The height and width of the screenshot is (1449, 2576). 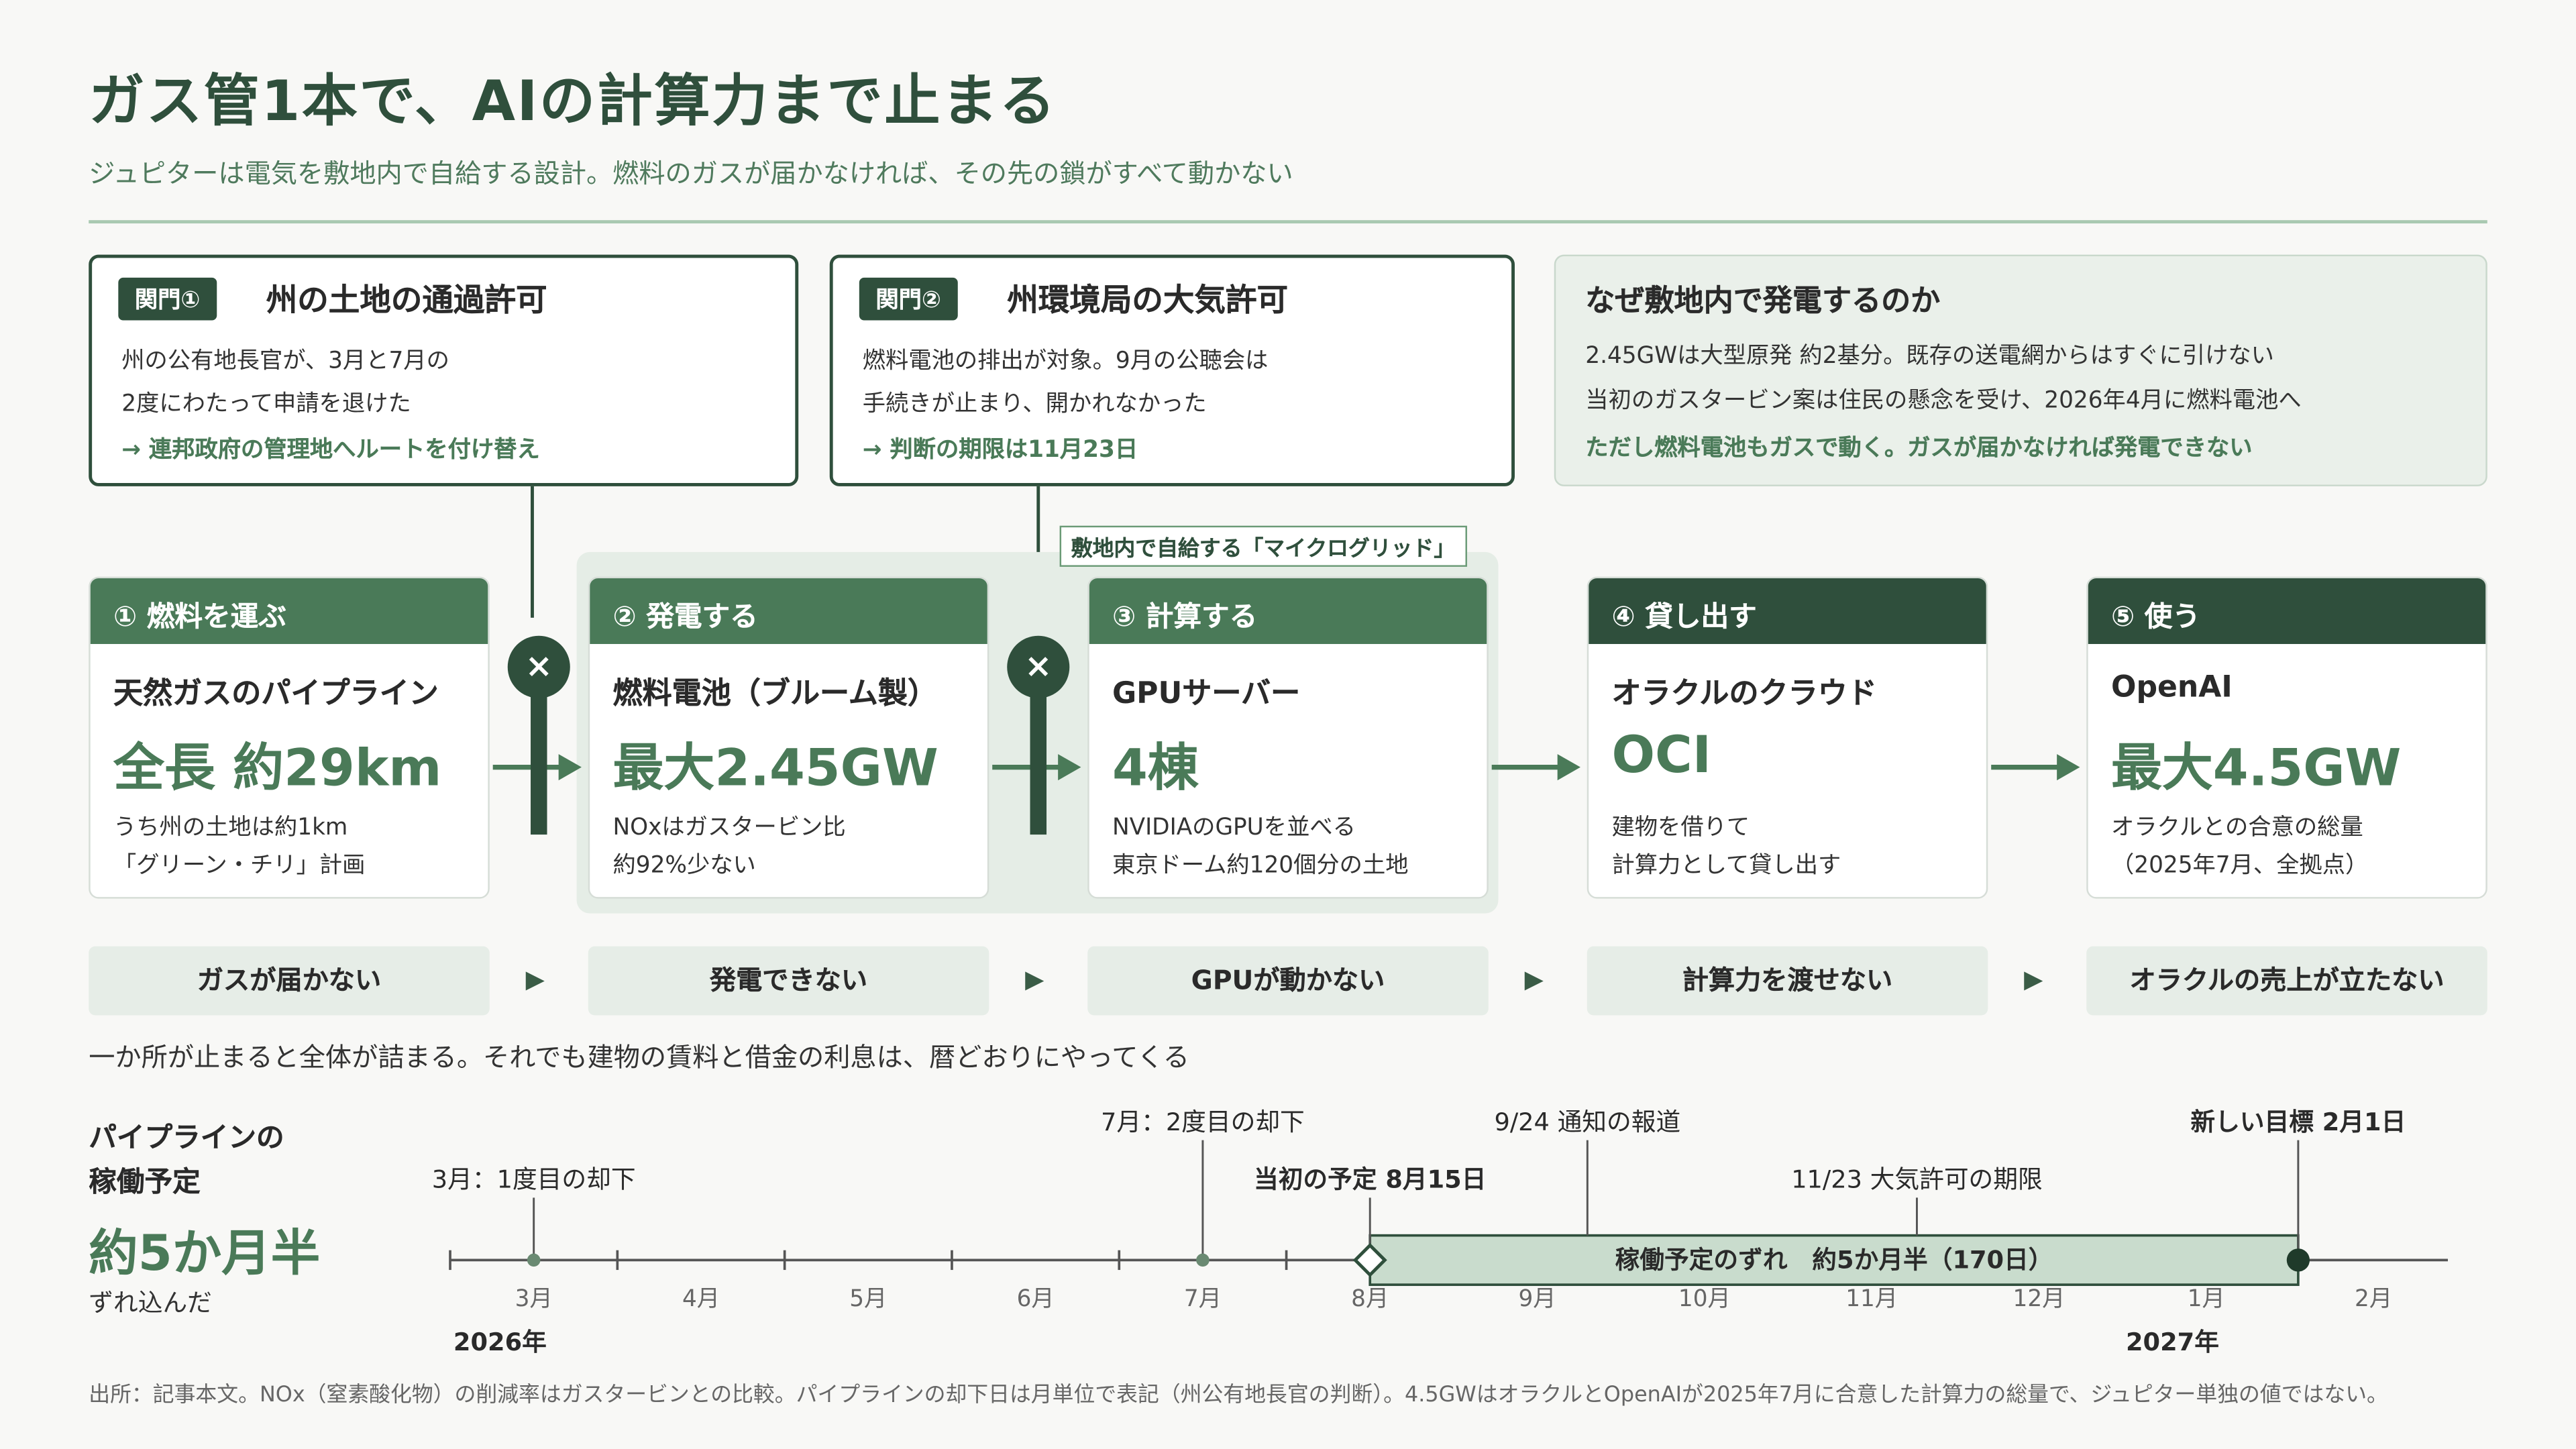 I want to click on timeline-month-label: 1月, so click(x=2206, y=1298).